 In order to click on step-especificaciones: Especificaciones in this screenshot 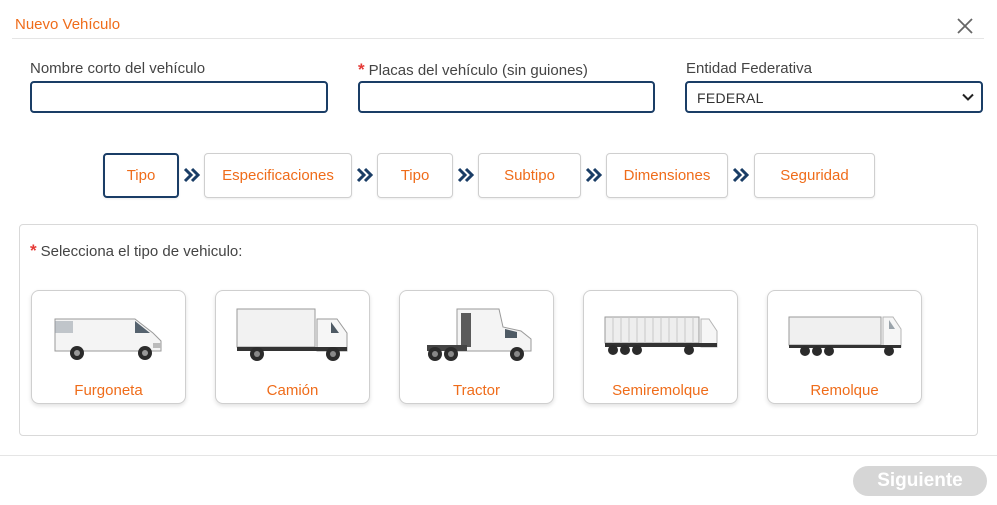, I will do `click(278, 175)`.